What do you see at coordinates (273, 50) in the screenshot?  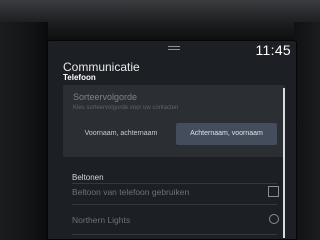 I see `status-clock: 11:45` at bounding box center [273, 50].